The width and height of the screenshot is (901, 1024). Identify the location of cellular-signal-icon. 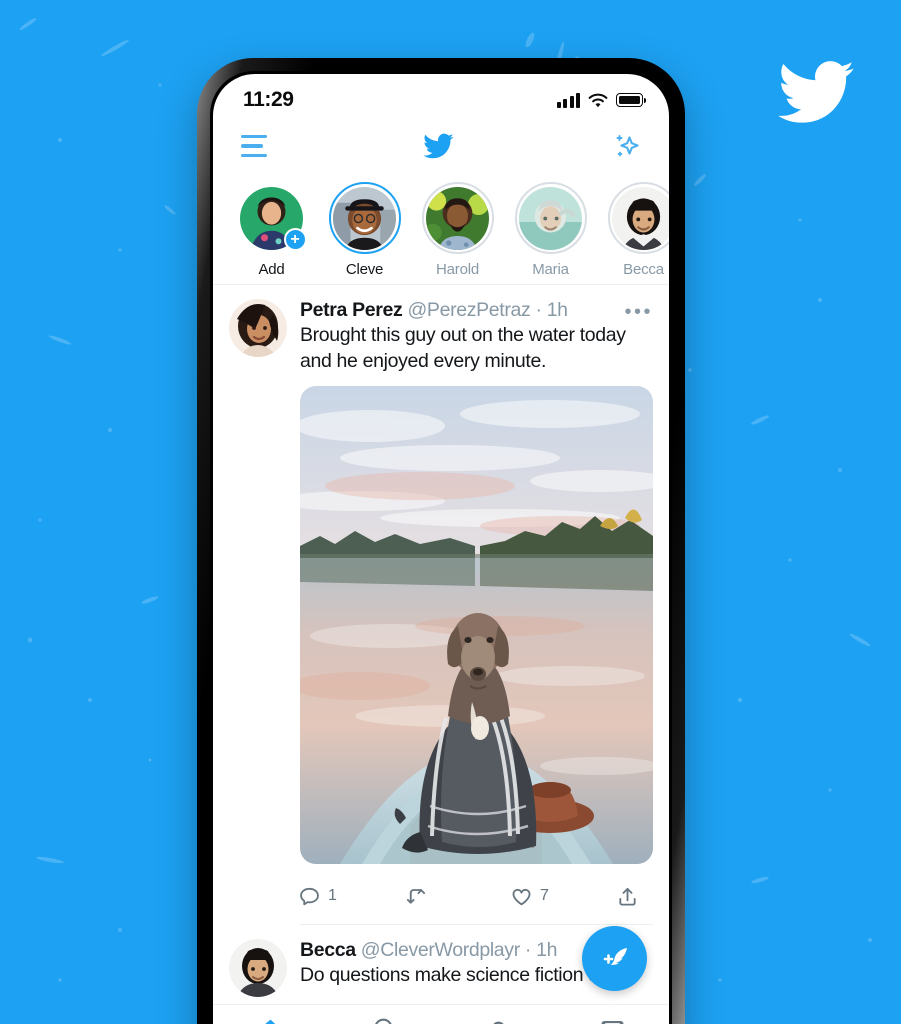
(568, 100).